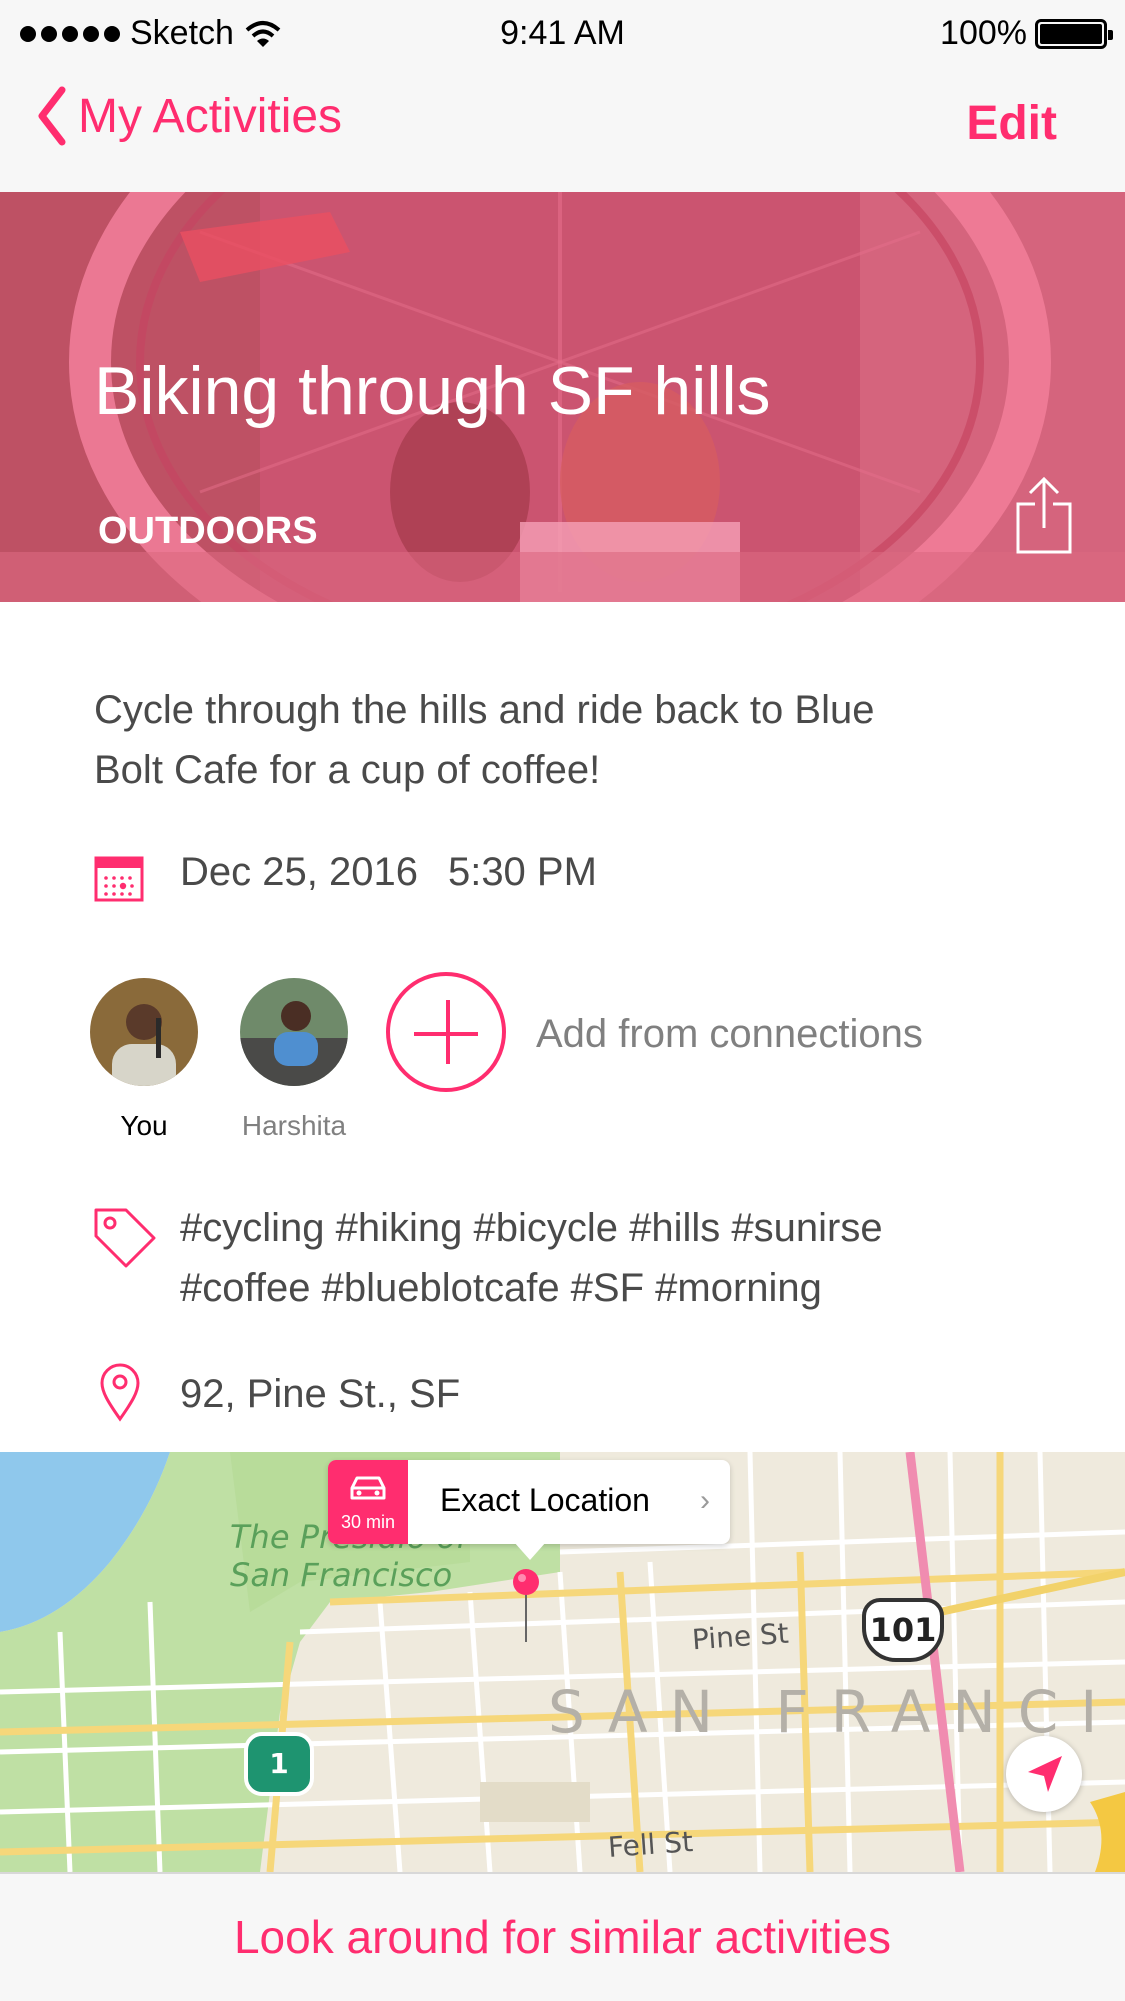 This screenshot has height=2001, width=1125. I want to click on activity-category: OUTDOORS, so click(208, 531).